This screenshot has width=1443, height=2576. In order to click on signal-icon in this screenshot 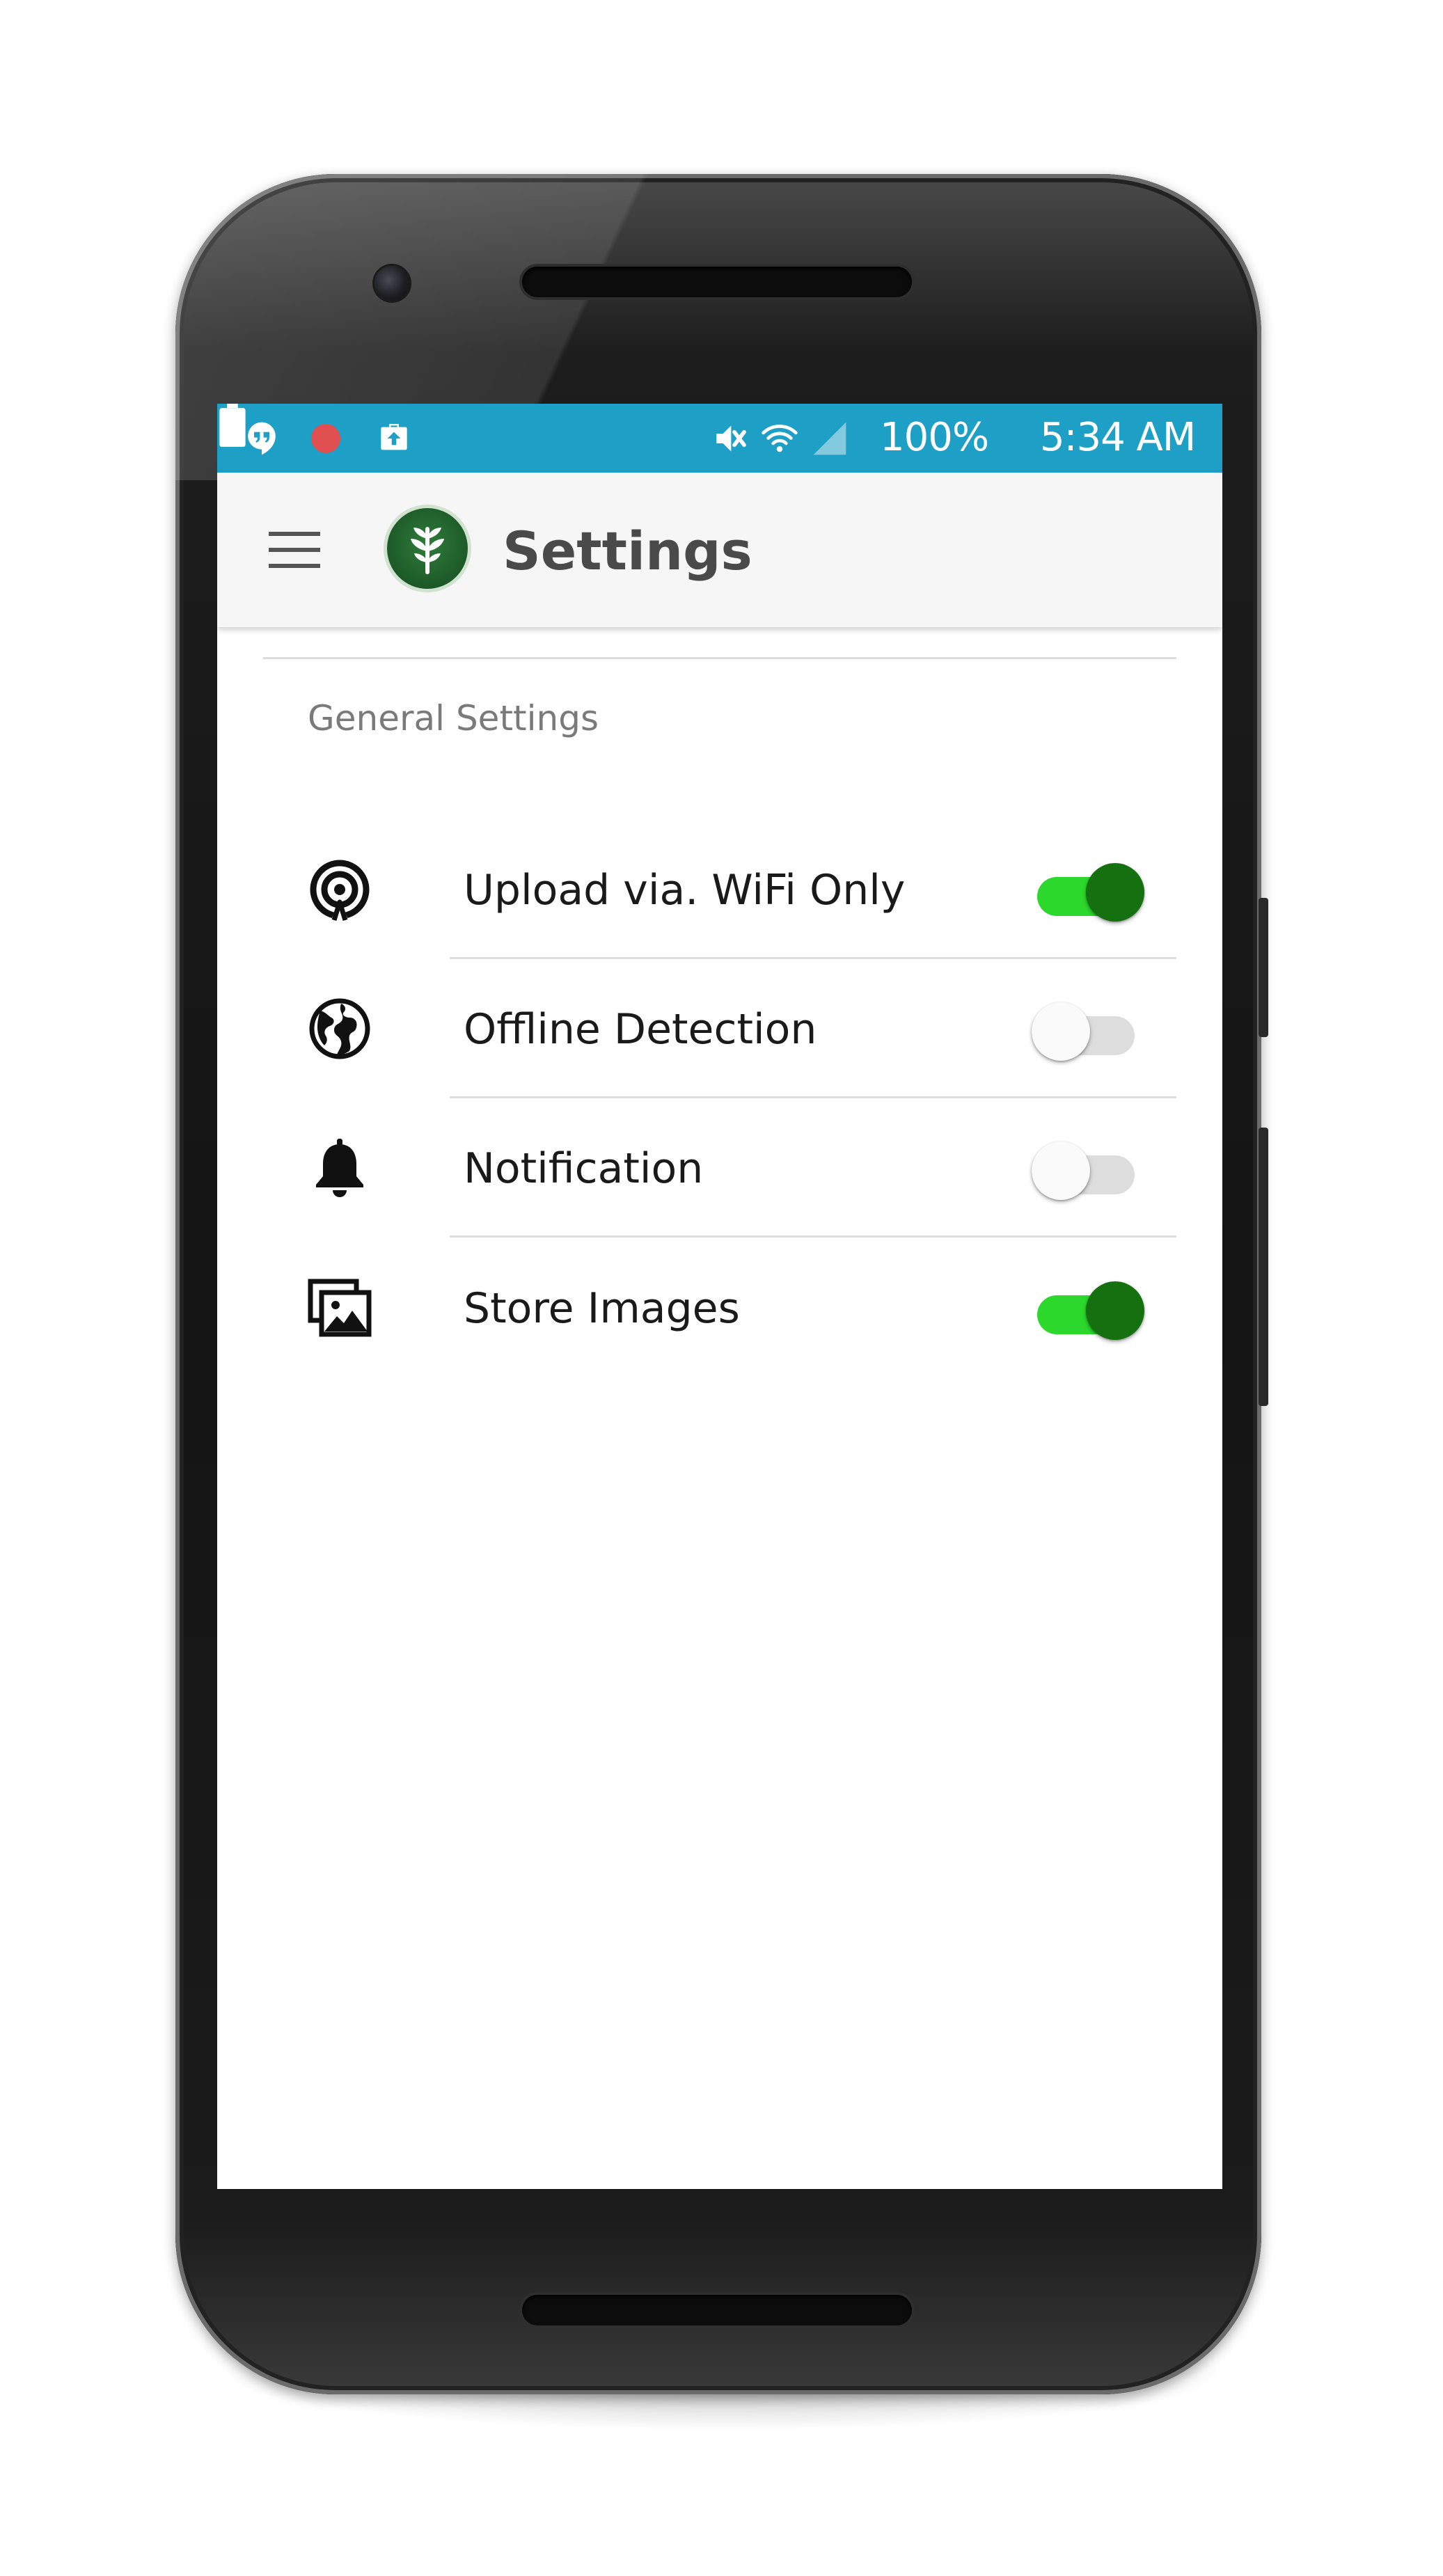, I will do `click(829, 438)`.